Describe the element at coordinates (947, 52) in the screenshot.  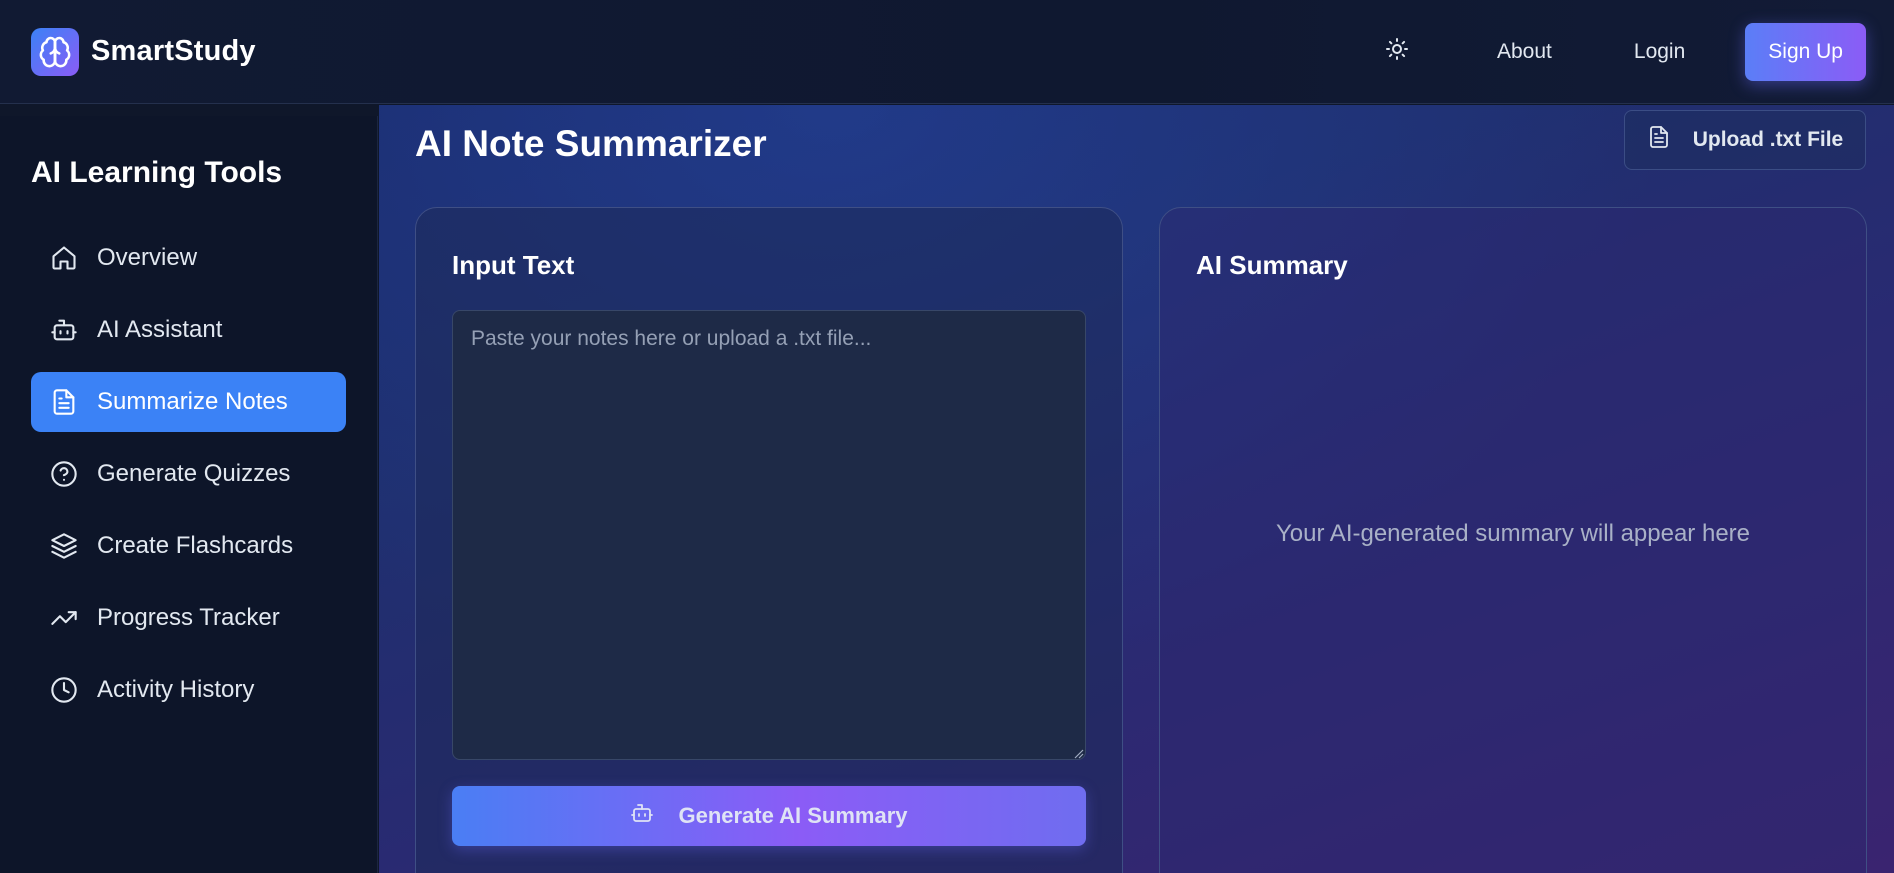
I see `top-navbar: SmartStudy About Login Sign Up` at that location.